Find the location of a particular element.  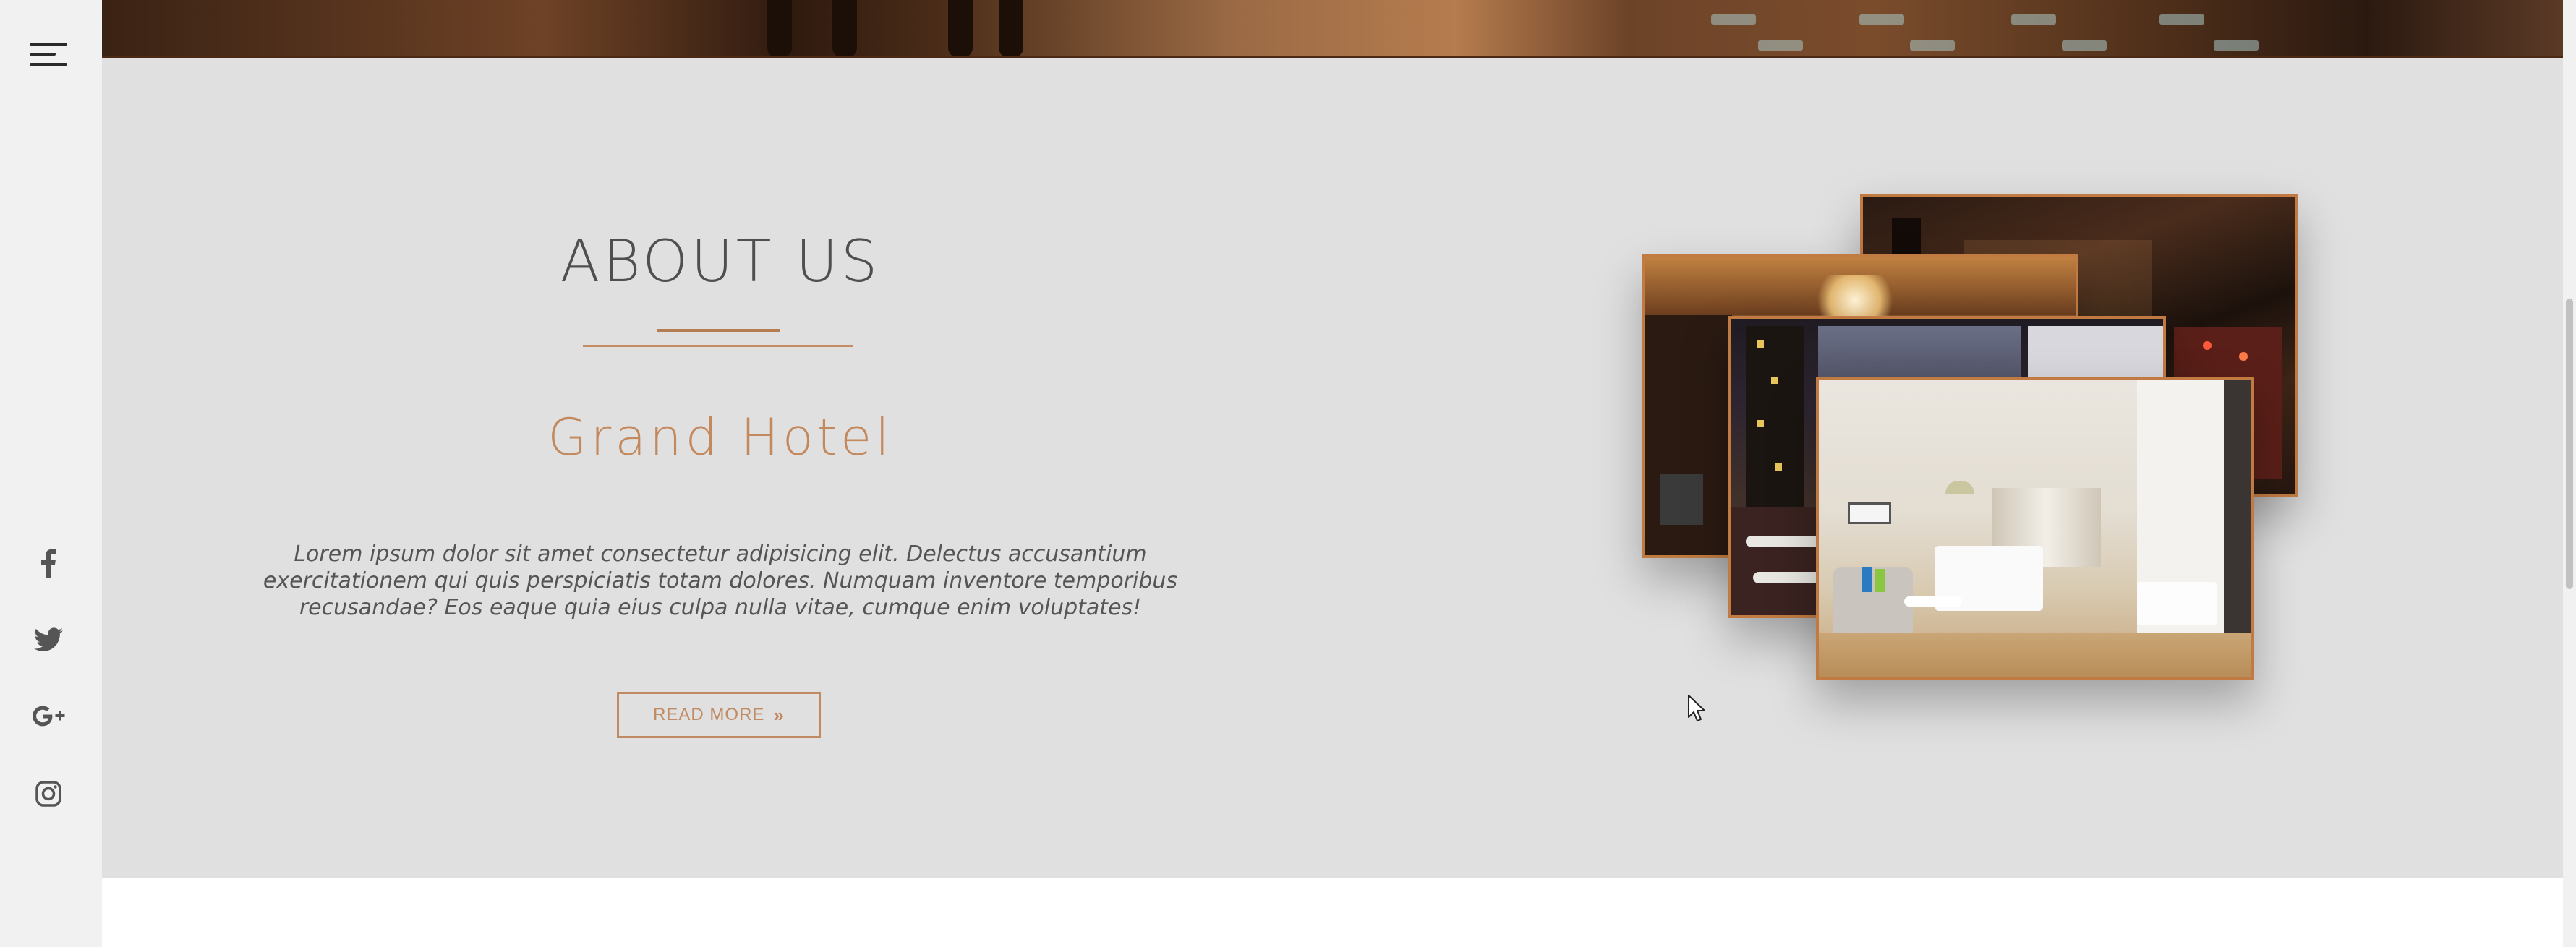

title-divider is located at coordinates (718, 346).